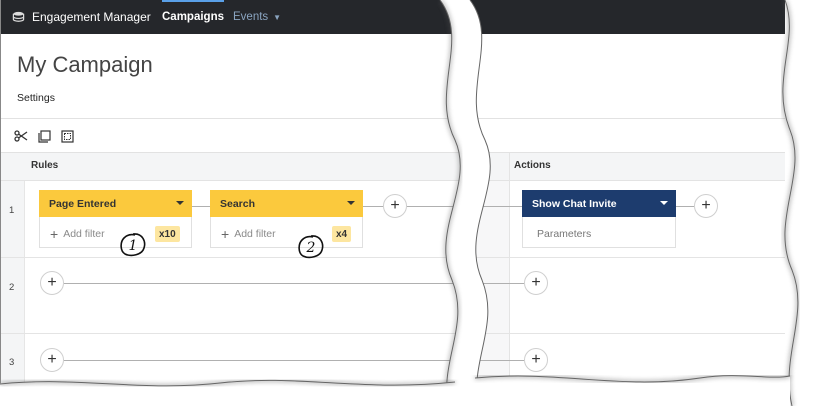  I want to click on column-divider, so click(509, 268).